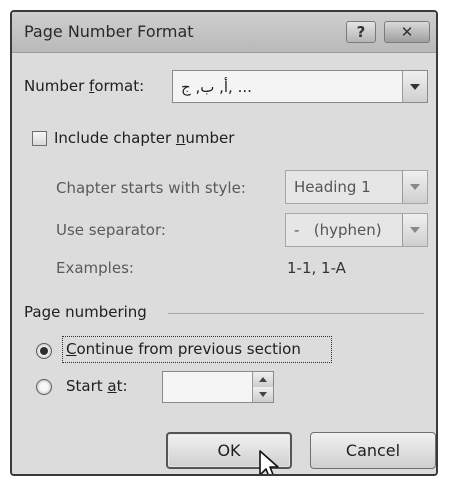 This screenshot has width=449, height=486. I want to click on spin-up-icon, so click(263, 380).